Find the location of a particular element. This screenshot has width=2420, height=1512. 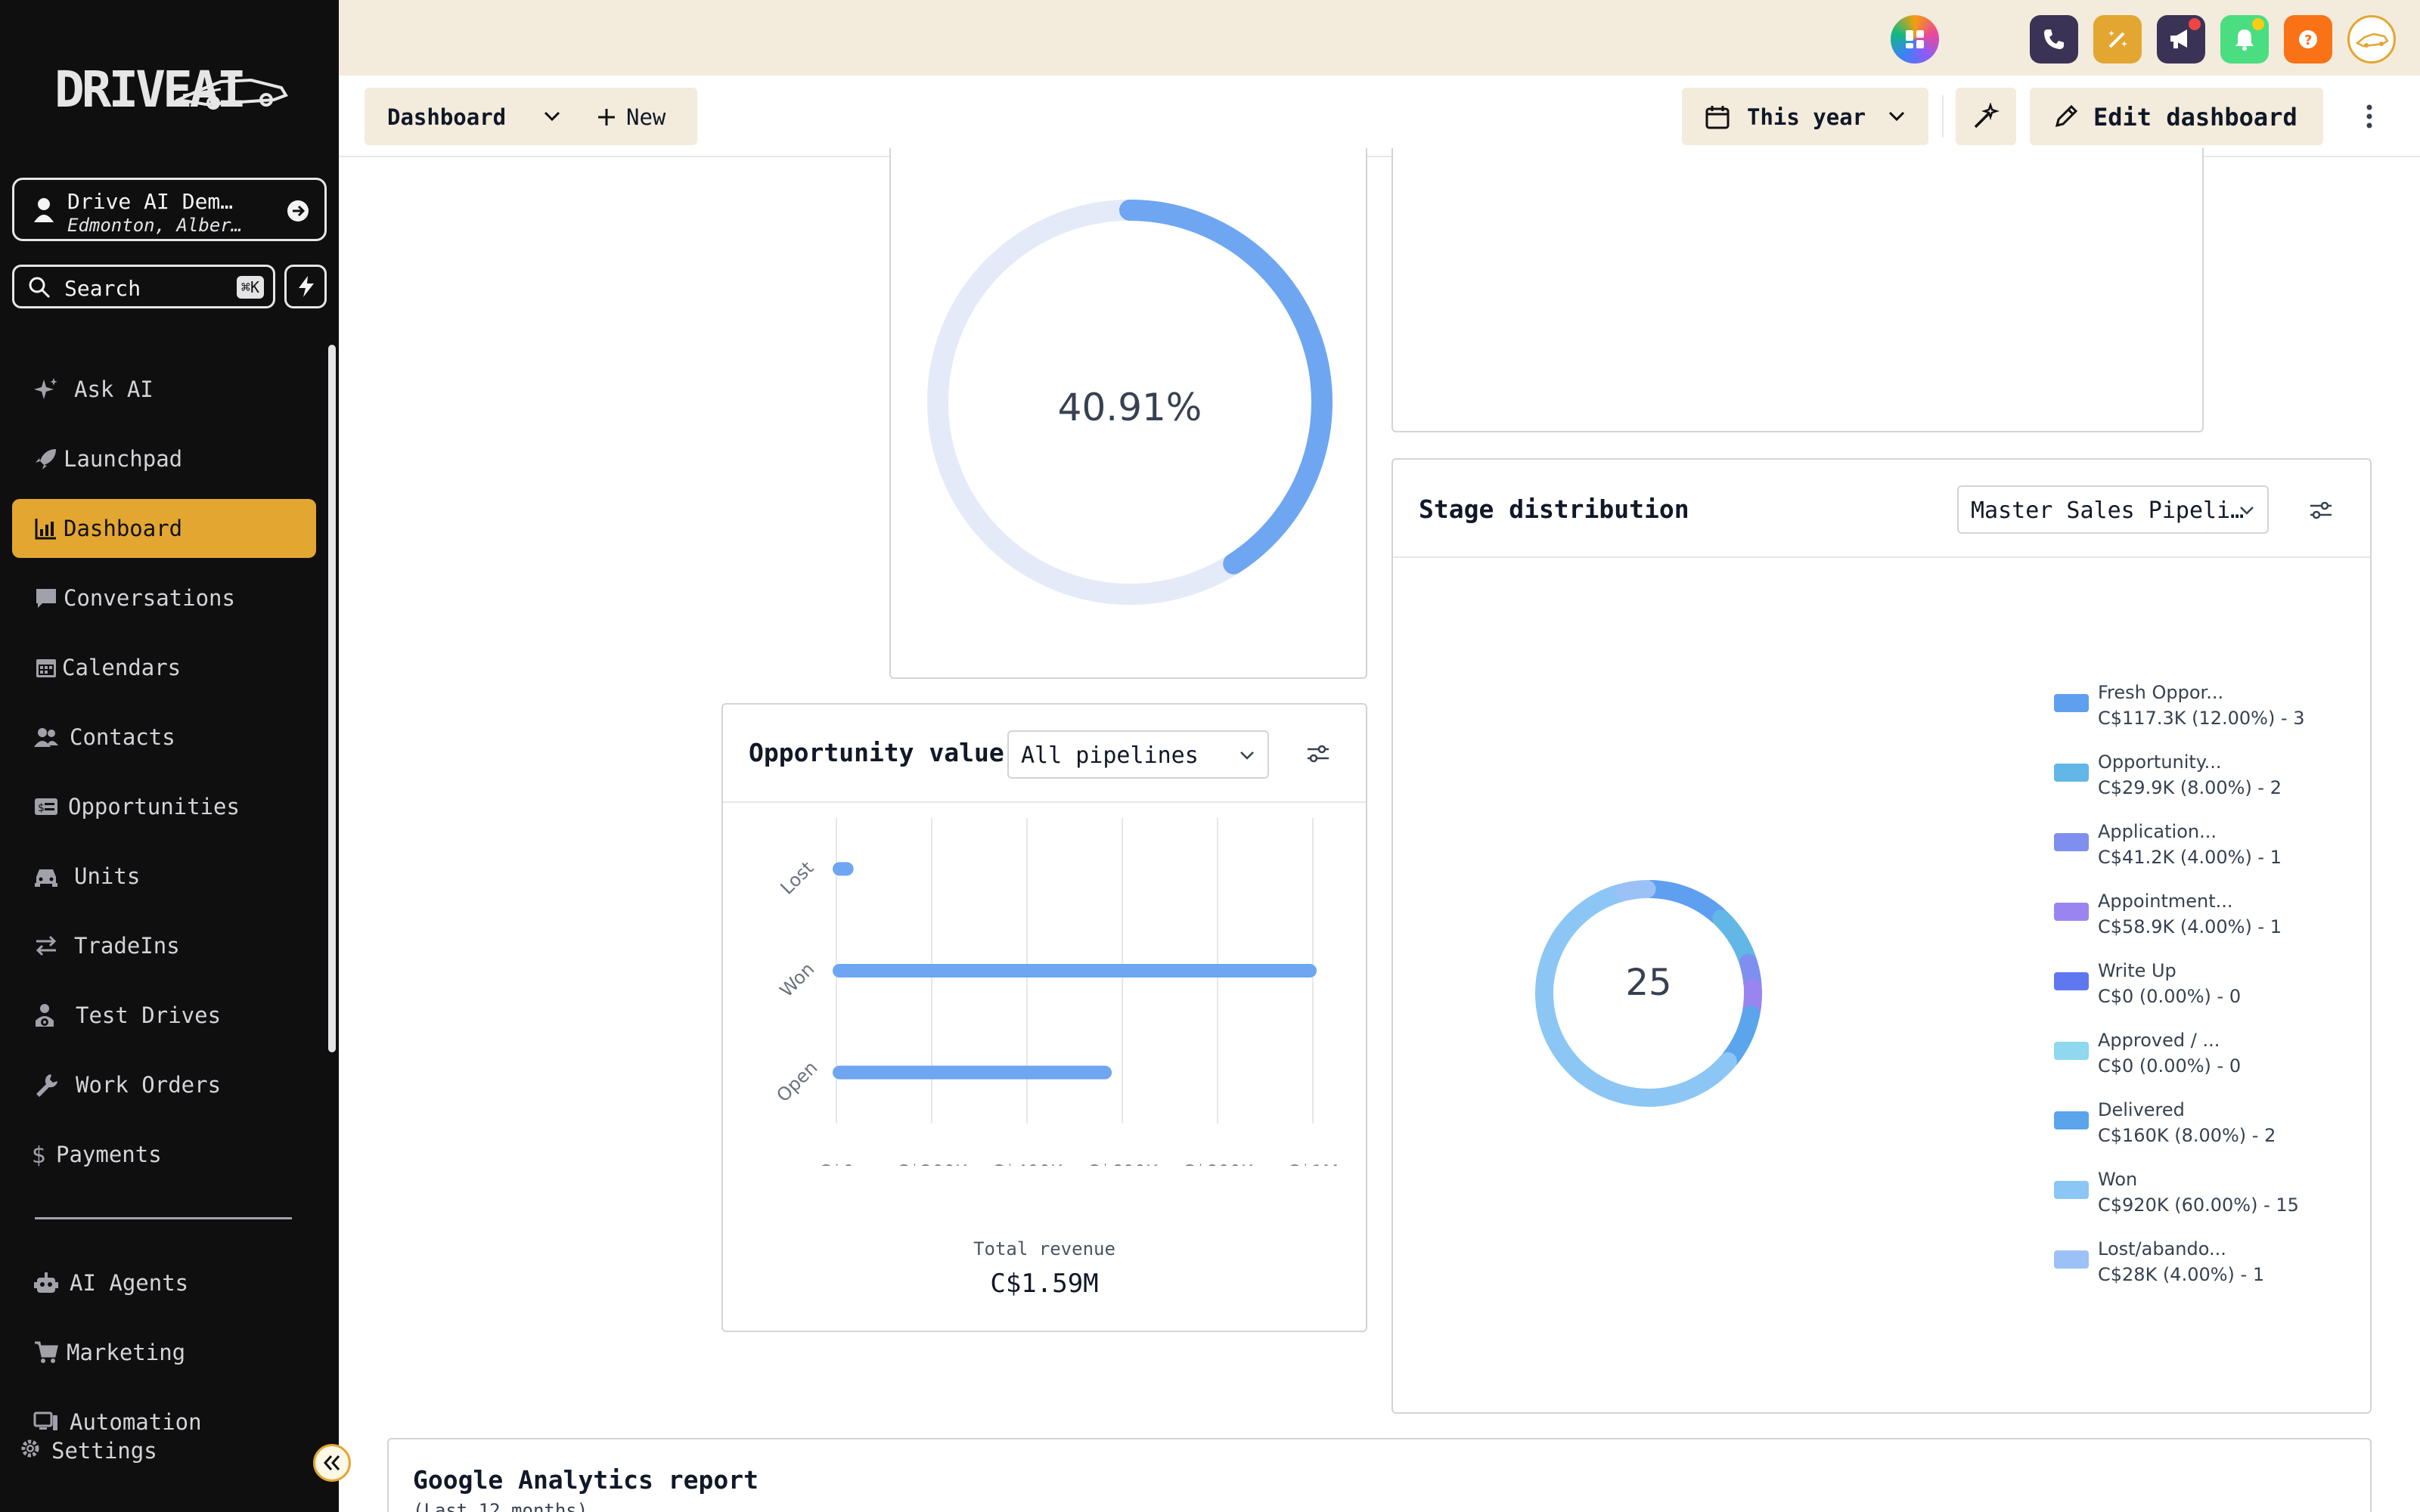

avatar-car-icon is located at coordinates (2372, 40).